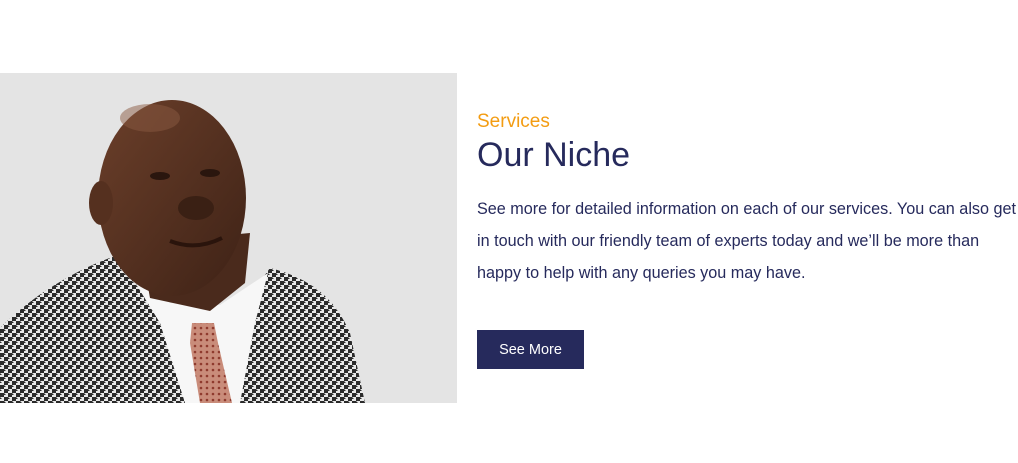 The width and height of the screenshot is (1018, 463). Describe the element at coordinates (513, 121) in the screenshot. I see `section-eyebrow: Services` at that location.